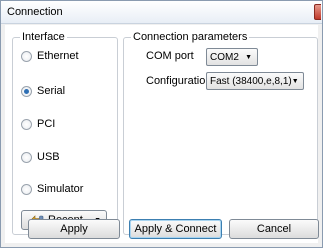 Image resolution: width=323 pixels, height=248 pixels. I want to click on com-port-select: COM2 ▼, so click(232, 57).